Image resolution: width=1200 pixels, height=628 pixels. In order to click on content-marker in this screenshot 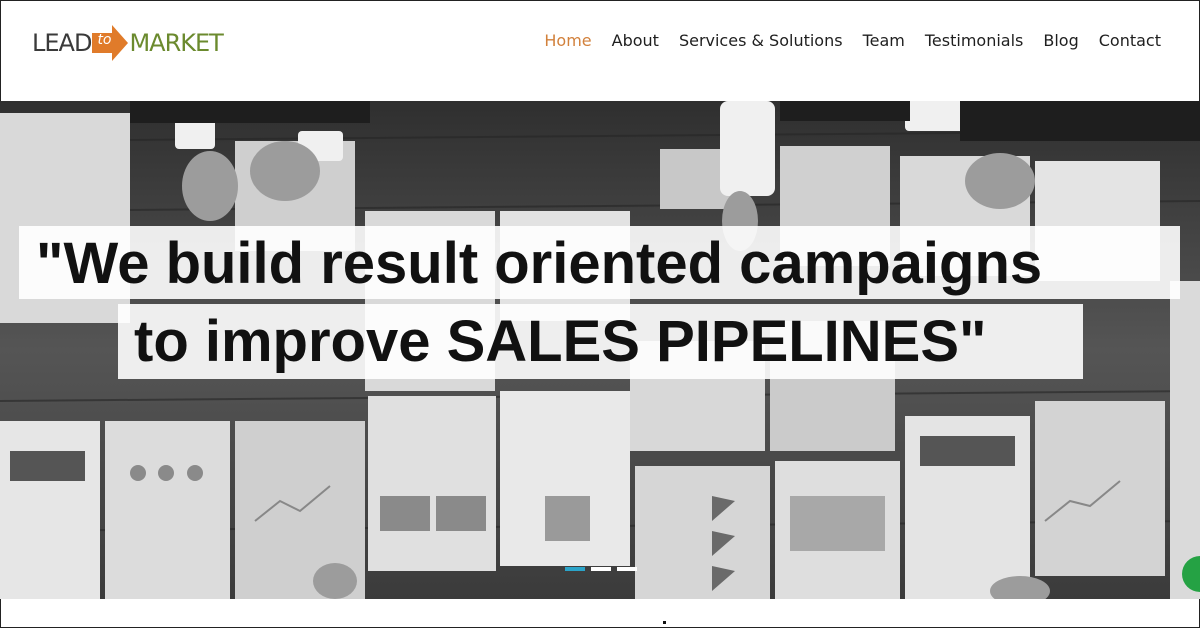, I will do `click(664, 622)`.